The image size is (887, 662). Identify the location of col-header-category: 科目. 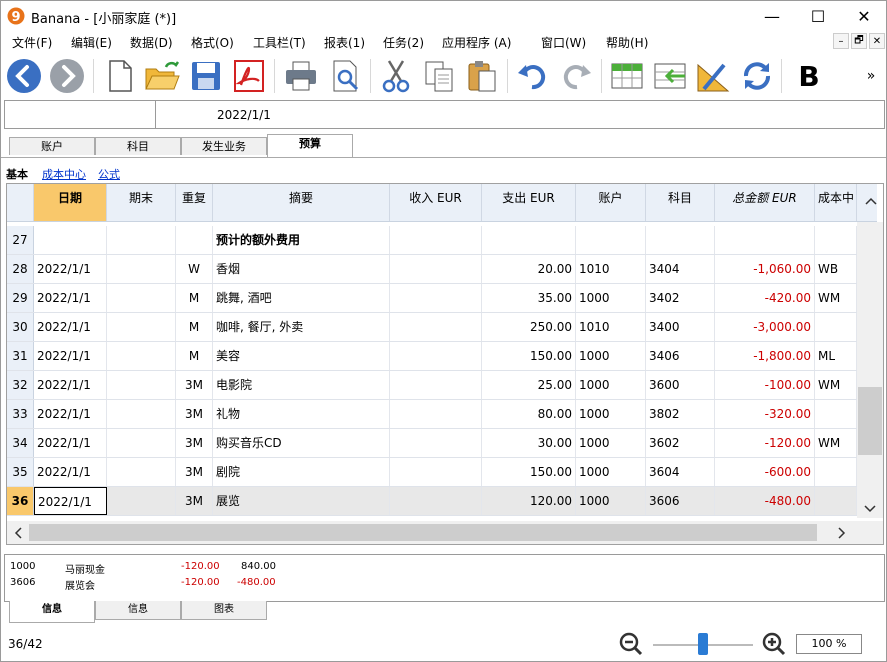
(680, 202).